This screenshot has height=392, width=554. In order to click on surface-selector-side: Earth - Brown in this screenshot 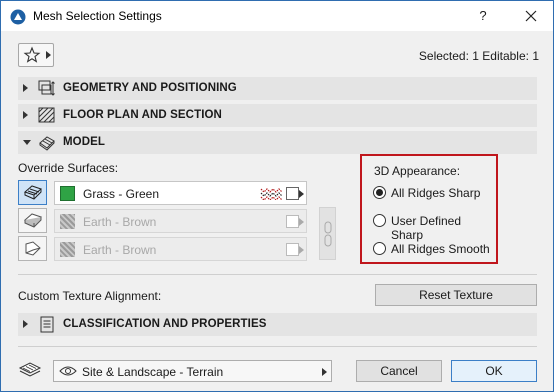, I will do `click(180, 221)`.